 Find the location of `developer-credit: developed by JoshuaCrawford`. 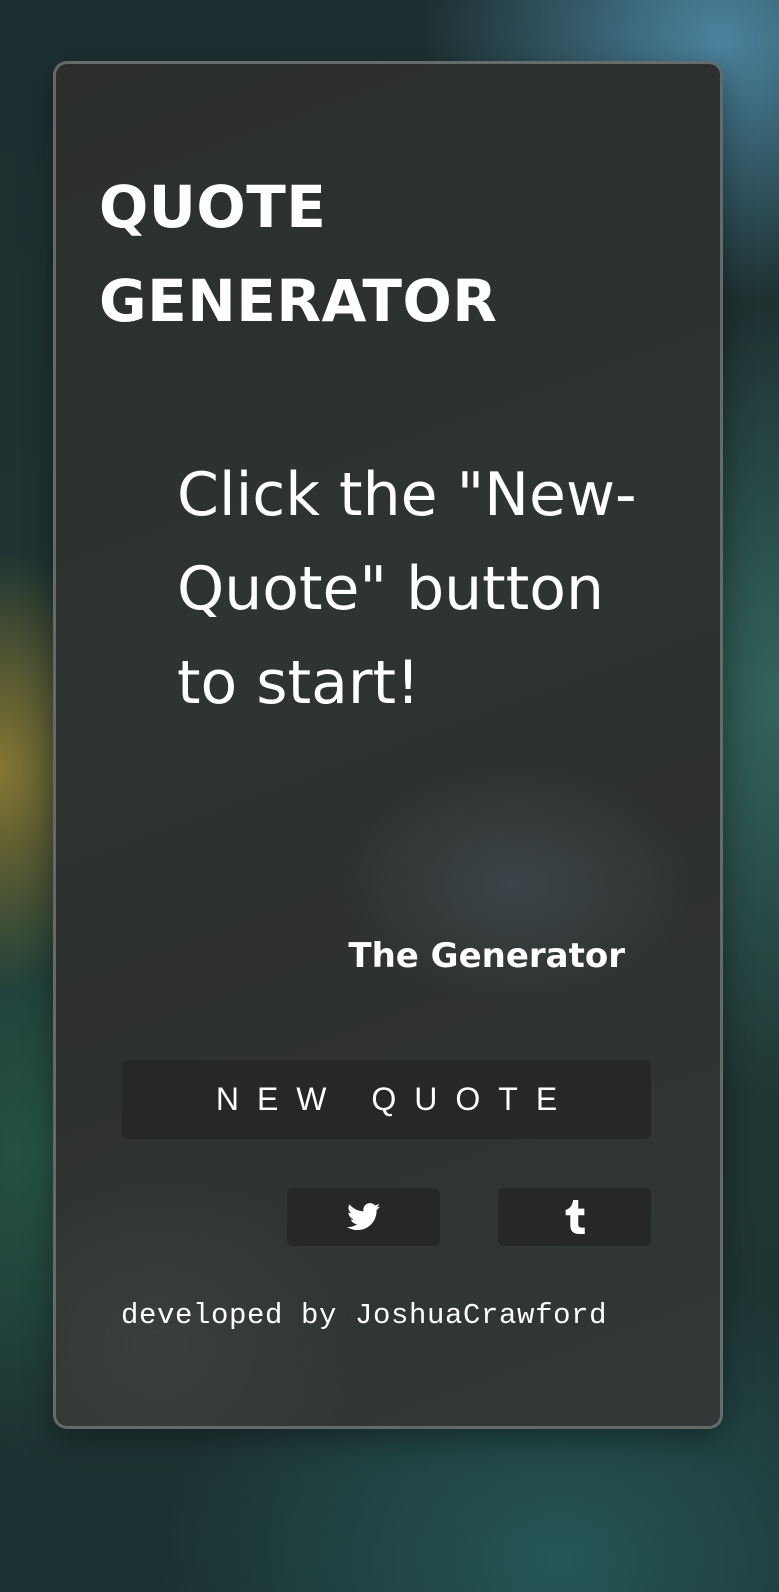

developer-credit: developed by JoshuaCrawford is located at coordinates (364, 1315).